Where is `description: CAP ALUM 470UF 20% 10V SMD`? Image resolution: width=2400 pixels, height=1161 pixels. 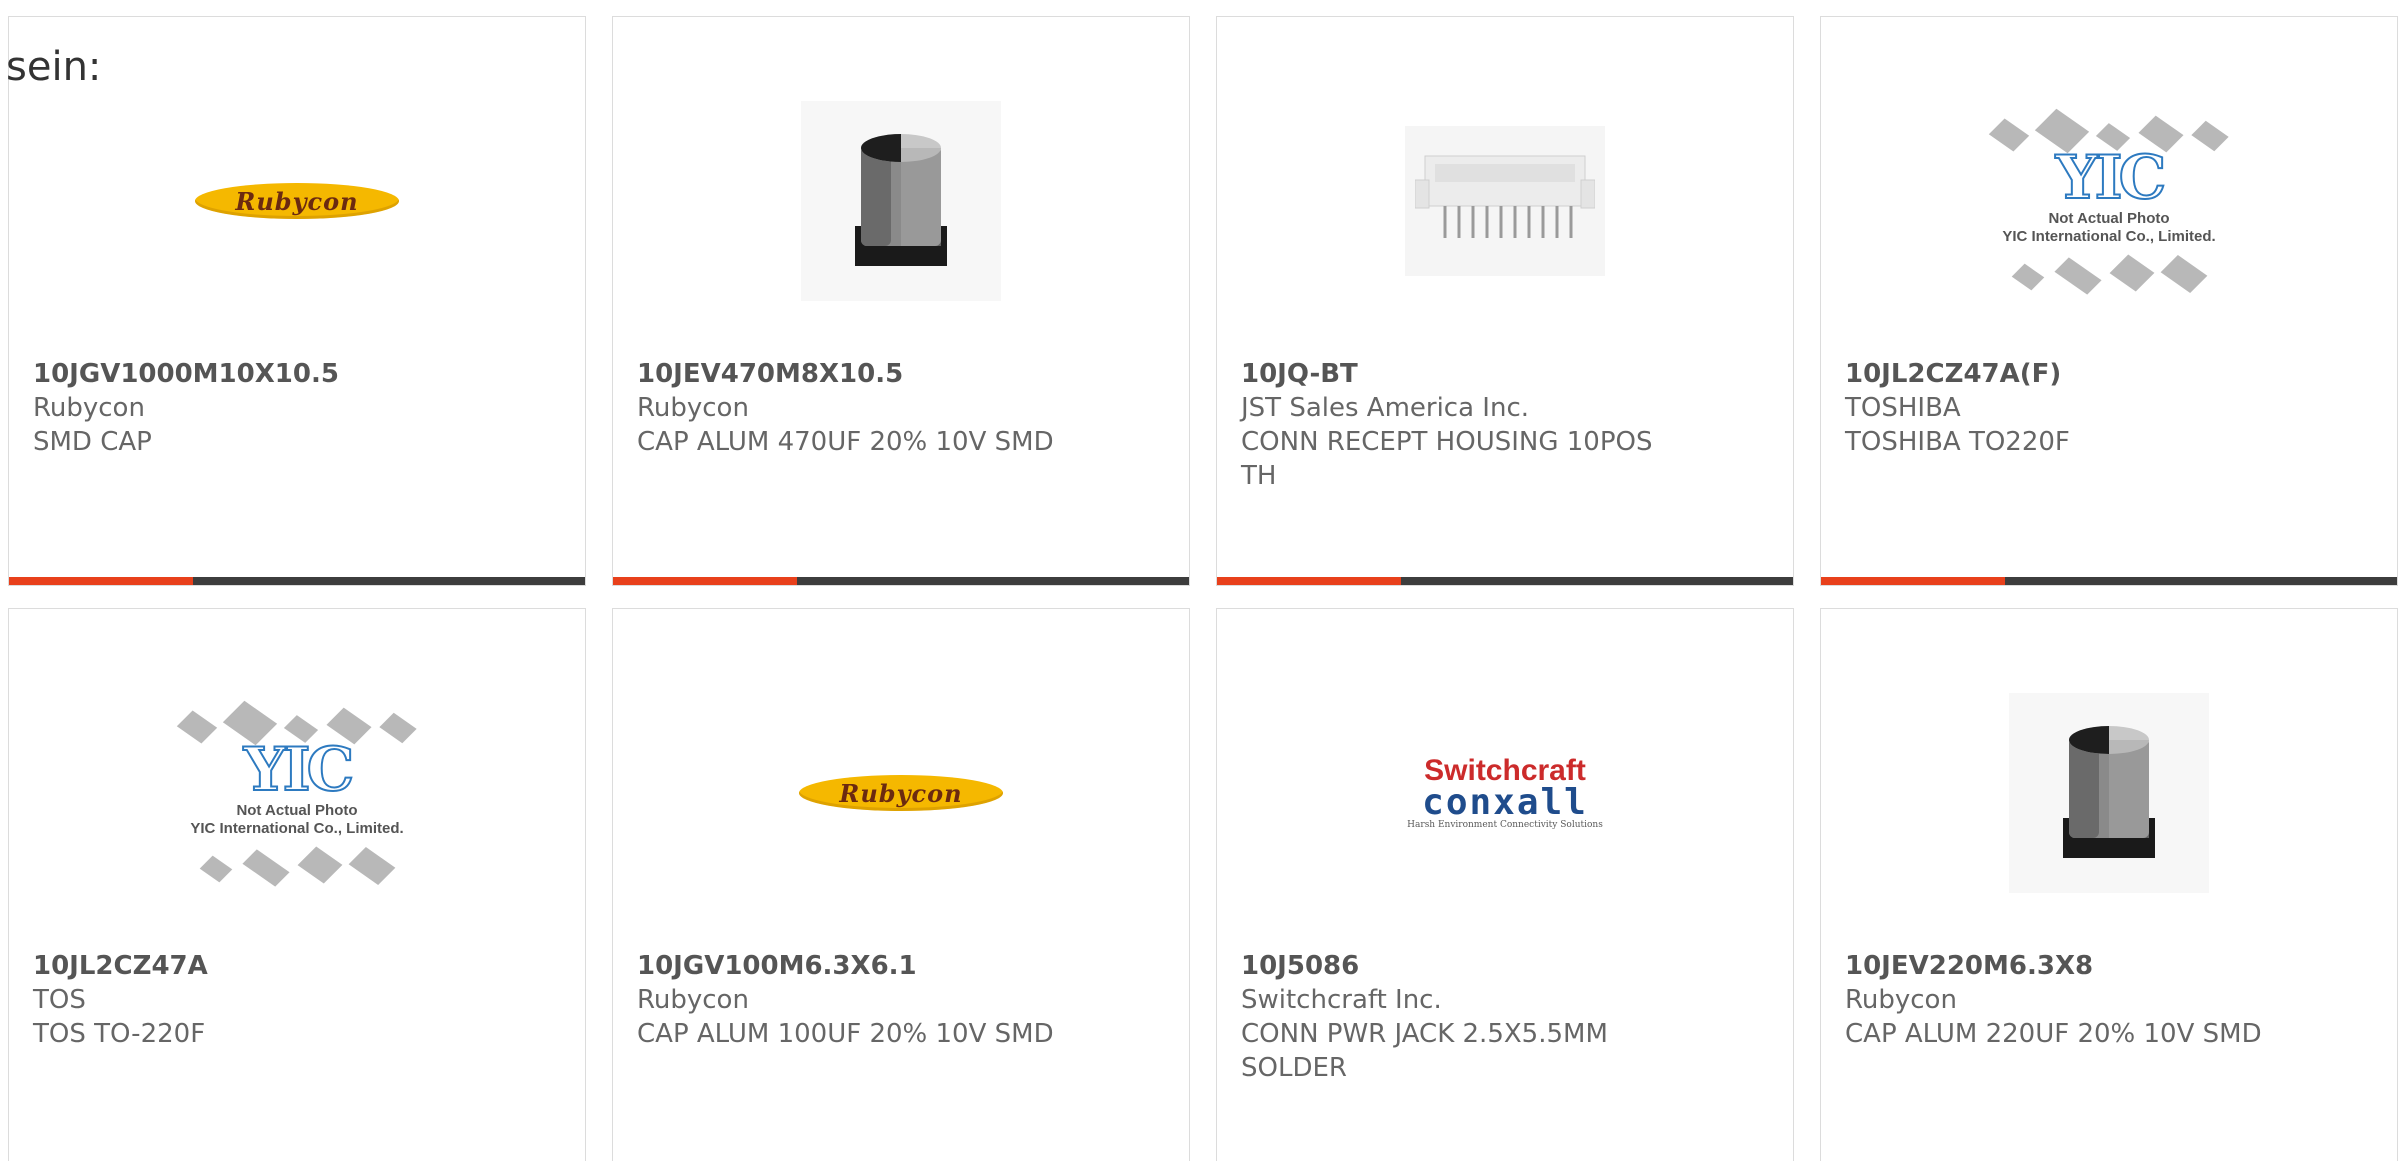 description: CAP ALUM 470UF 20% 10V SMD is located at coordinates (845, 442).